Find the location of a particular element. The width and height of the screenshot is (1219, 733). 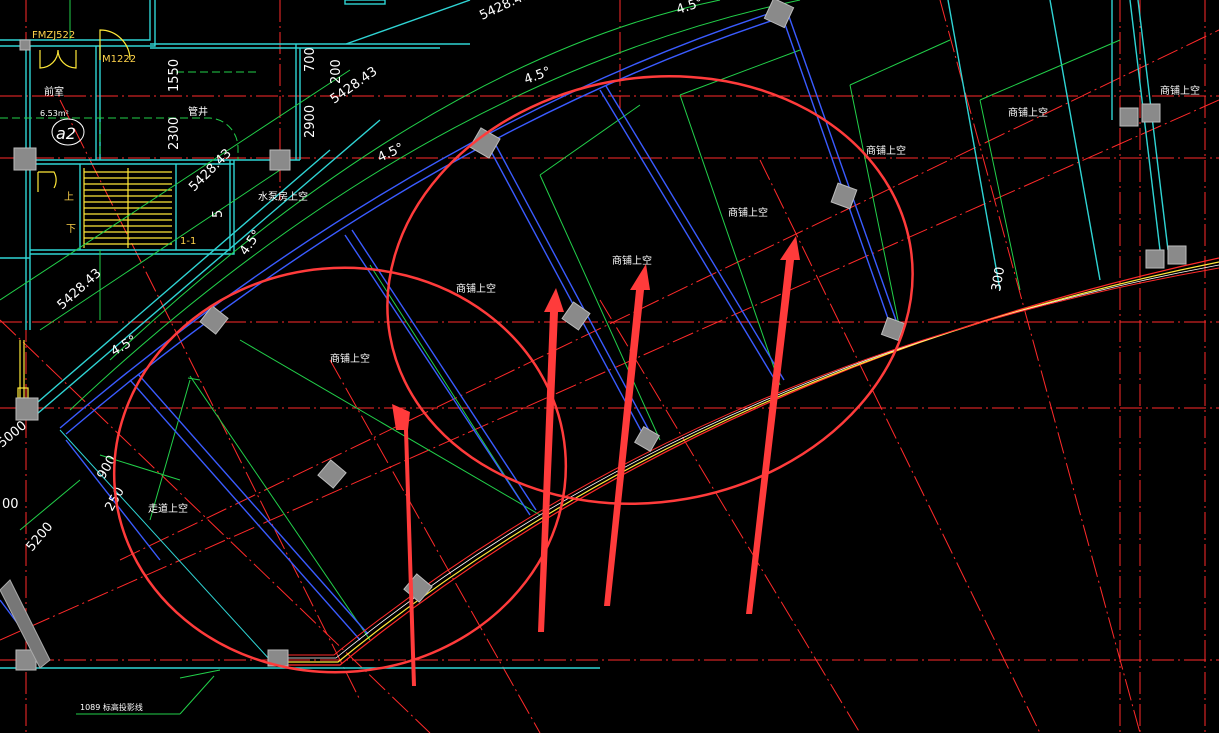

area-value-label: 6.53m² is located at coordinates (54, 113).